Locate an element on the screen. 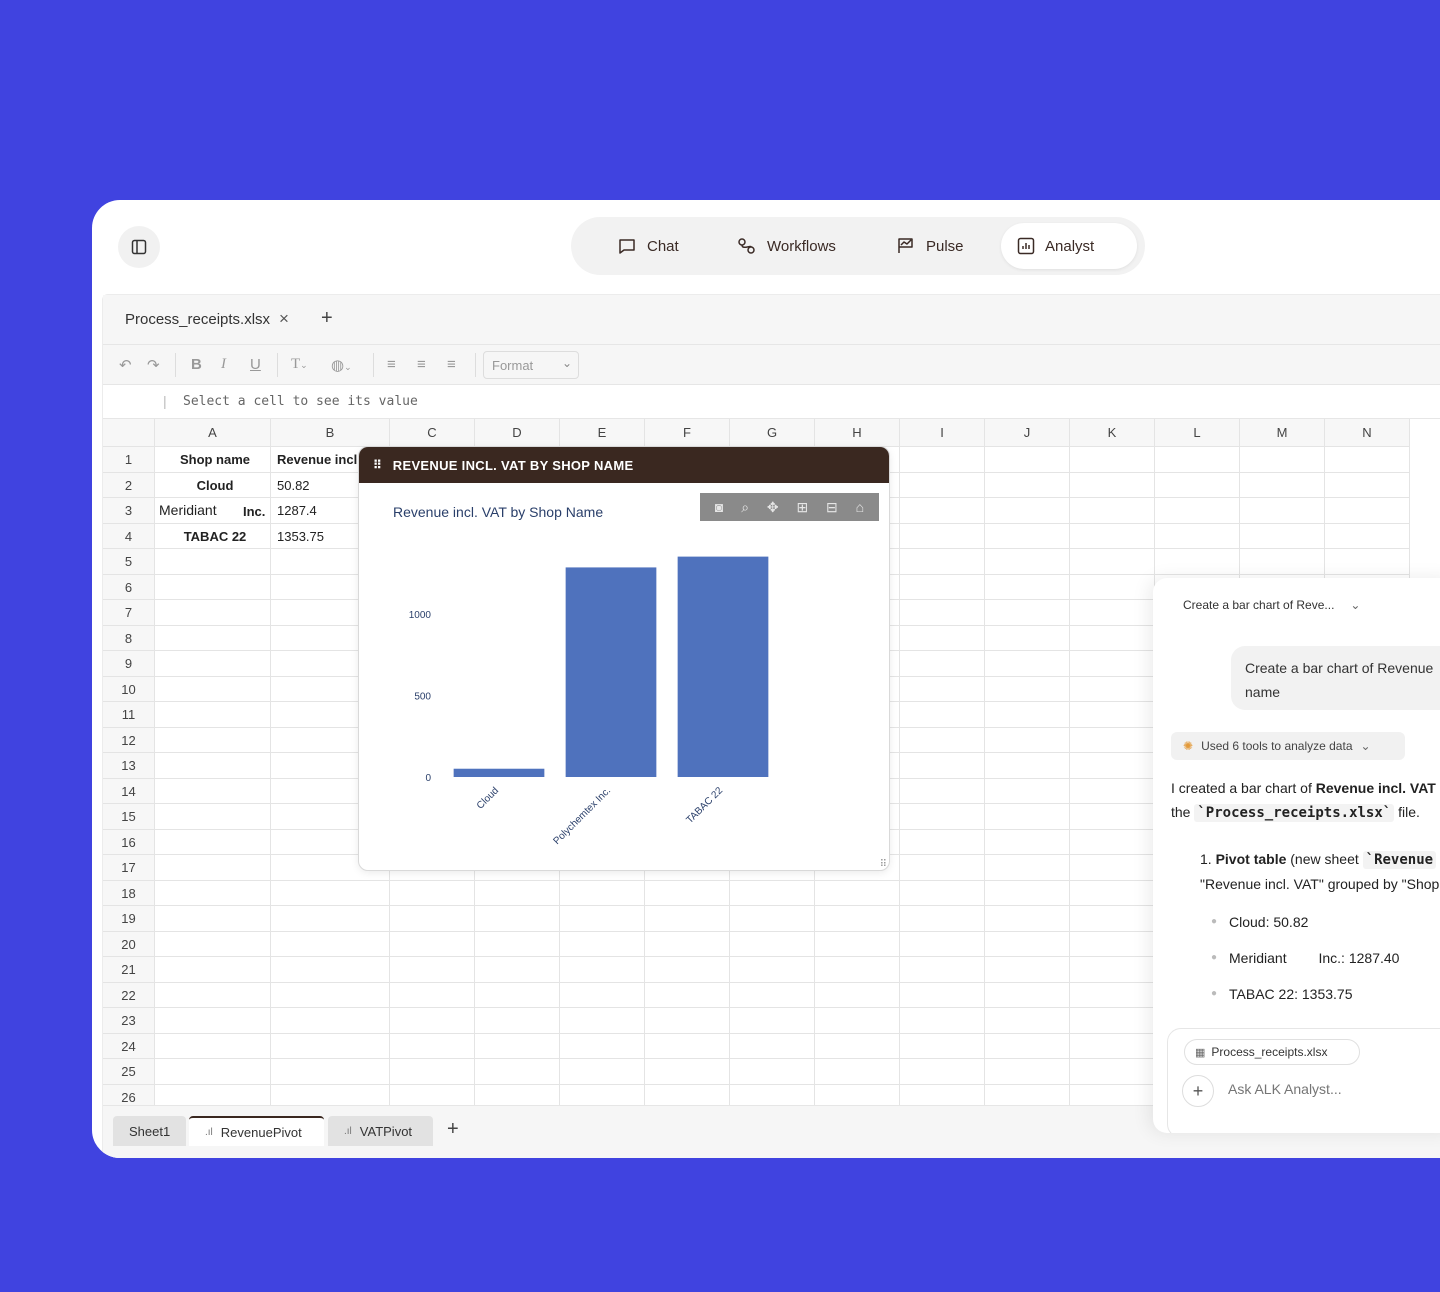  row-header: 1 is located at coordinates (129, 460).